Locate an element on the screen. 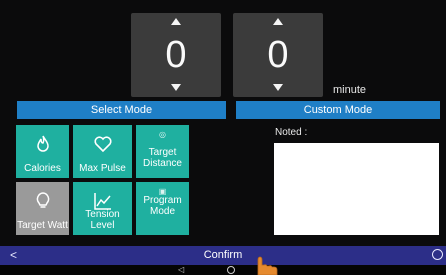 The height and width of the screenshot is (275, 446). confirm-button: Confirm is located at coordinates (223, 255).